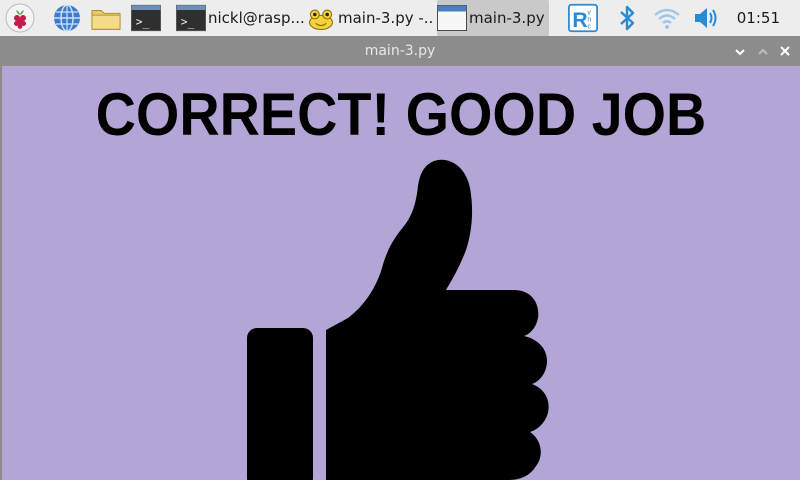 Image resolution: width=800 pixels, height=480 pixels. I want to click on window-titlebar: main-3.py, so click(400, 51).